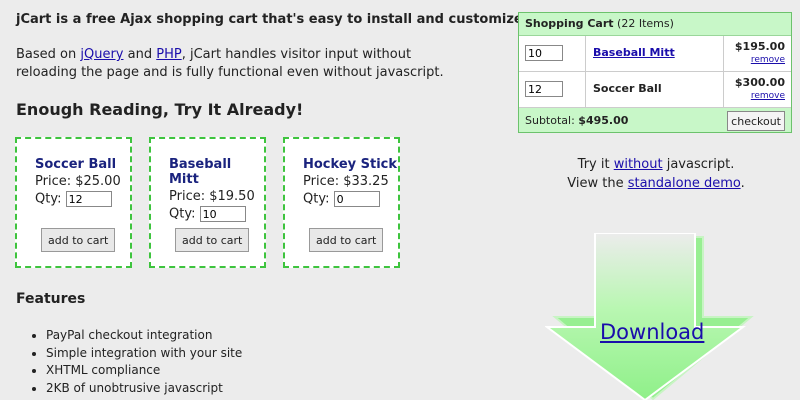  Describe the element at coordinates (140, 54) in the screenshot. I see `intro-text-and: and` at that location.